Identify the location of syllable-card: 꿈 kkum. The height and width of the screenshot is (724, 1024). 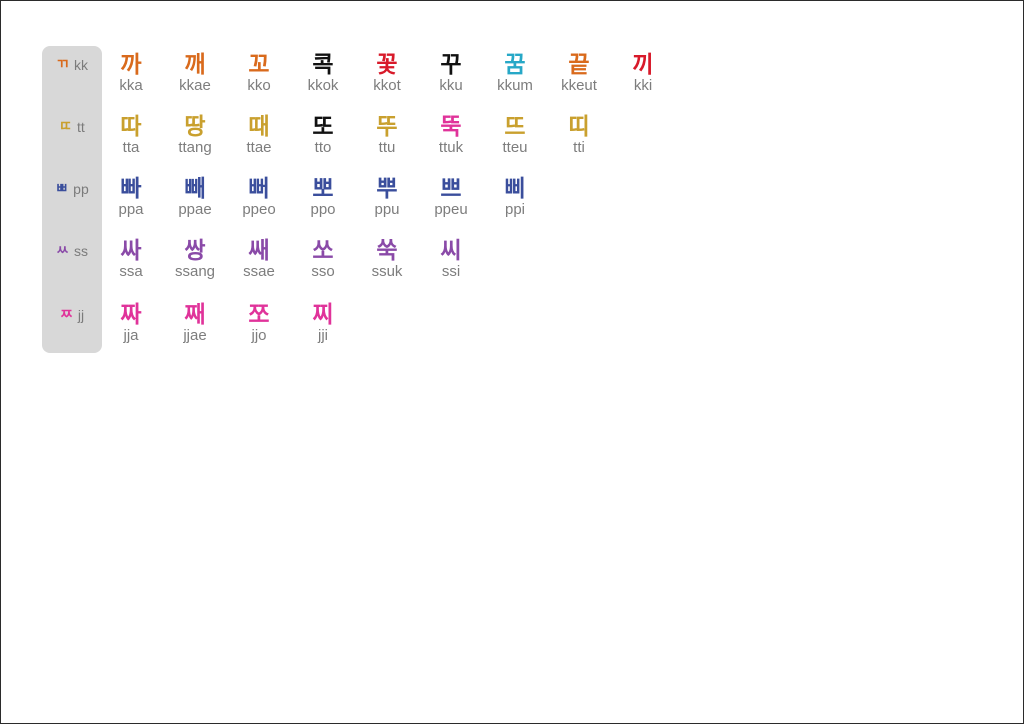
(515, 77).